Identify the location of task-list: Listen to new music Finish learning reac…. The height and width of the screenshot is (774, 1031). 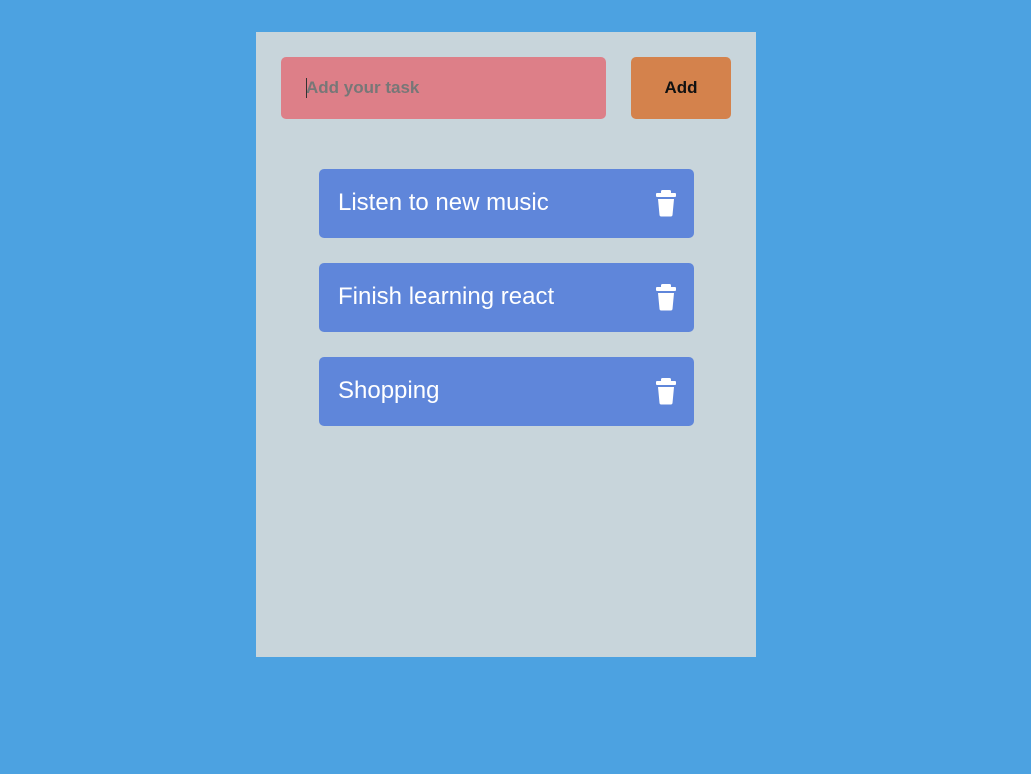
(506, 310).